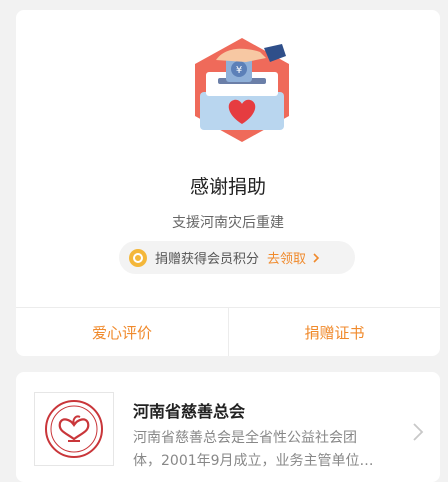 Image resolution: width=448 pixels, height=482 pixels. I want to click on organization-logo, so click(74, 429).